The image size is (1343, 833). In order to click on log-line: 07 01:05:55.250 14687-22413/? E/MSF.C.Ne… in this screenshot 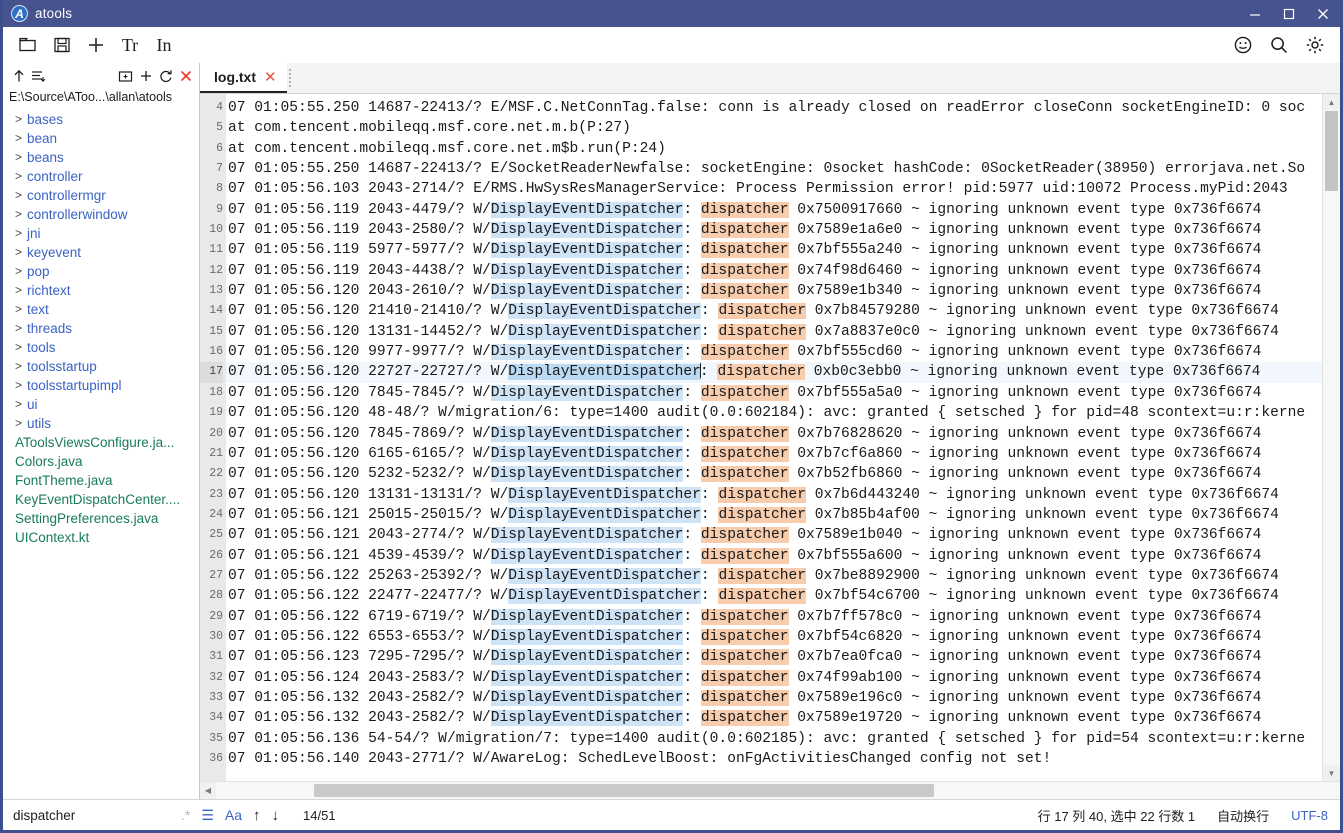, I will do `click(774, 108)`.